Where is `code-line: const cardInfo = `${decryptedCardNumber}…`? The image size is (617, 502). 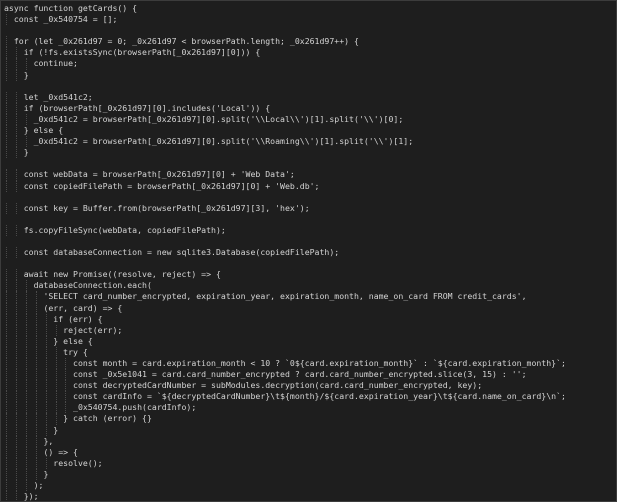
code-line: const cardInfo = `${decryptedCardNumber}… is located at coordinates (310, 397).